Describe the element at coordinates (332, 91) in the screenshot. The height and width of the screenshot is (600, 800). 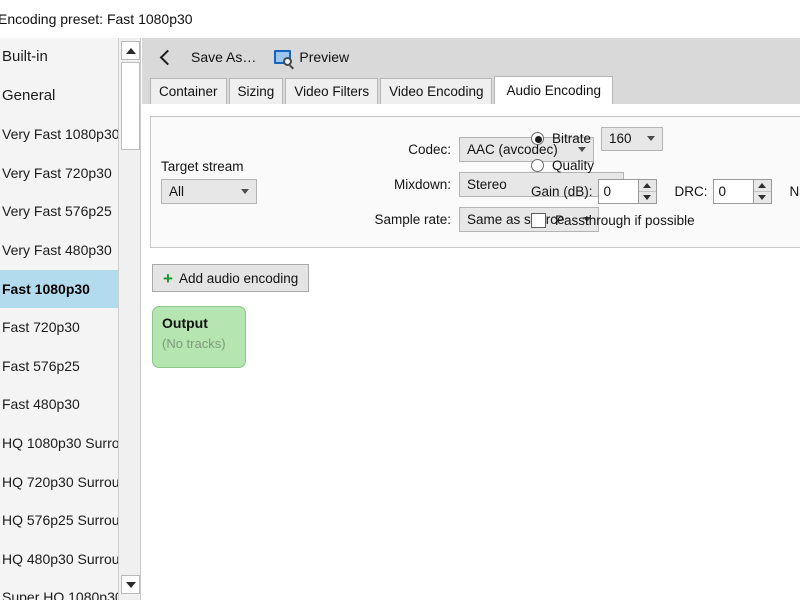
I see `tab-video-filters: Video Filters` at that location.